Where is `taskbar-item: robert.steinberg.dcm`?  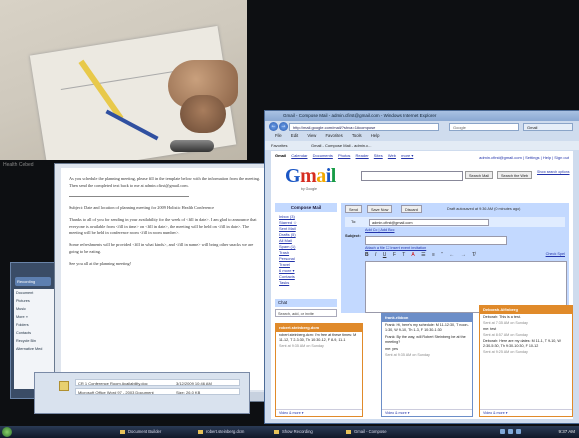
taskbar-item: robert.steinberg.dcm is located at coordinates (231, 432).